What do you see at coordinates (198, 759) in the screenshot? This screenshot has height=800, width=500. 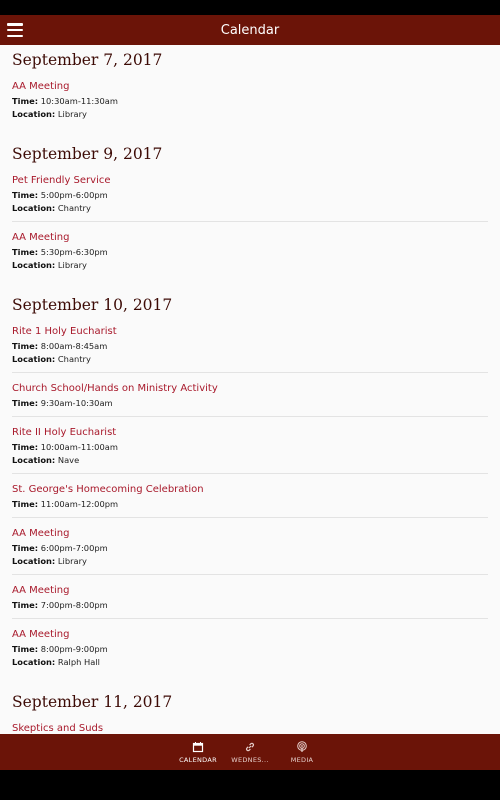 I see `tab-label: CALENDAR` at bounding box center [198, 759].